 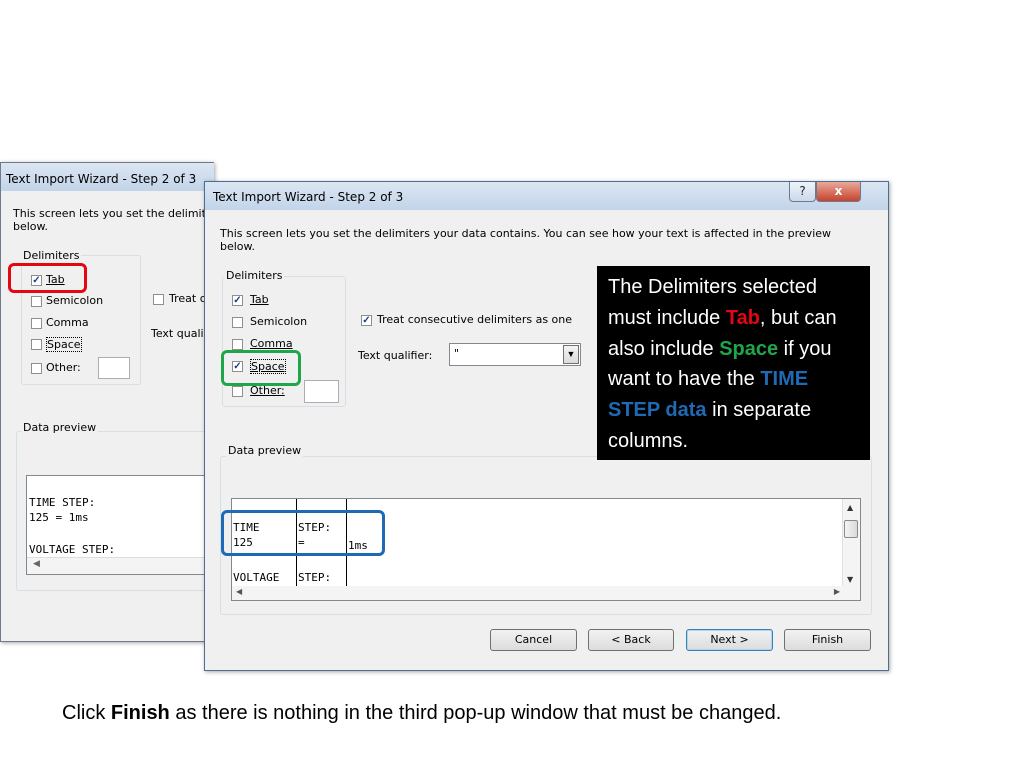 I want to click on callout-space-word: Space, so click(x=749, y=348).